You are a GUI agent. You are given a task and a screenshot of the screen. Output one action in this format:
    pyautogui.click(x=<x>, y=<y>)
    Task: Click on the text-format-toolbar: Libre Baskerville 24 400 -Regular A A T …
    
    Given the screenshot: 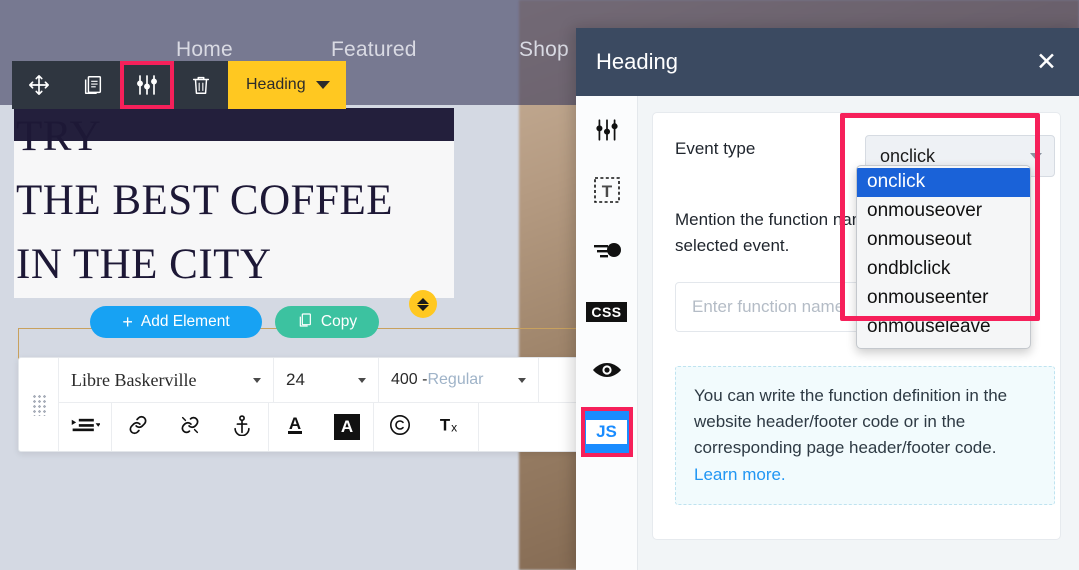 What is the action you would take?
    pyautogui.click(x=299, y=404)
    